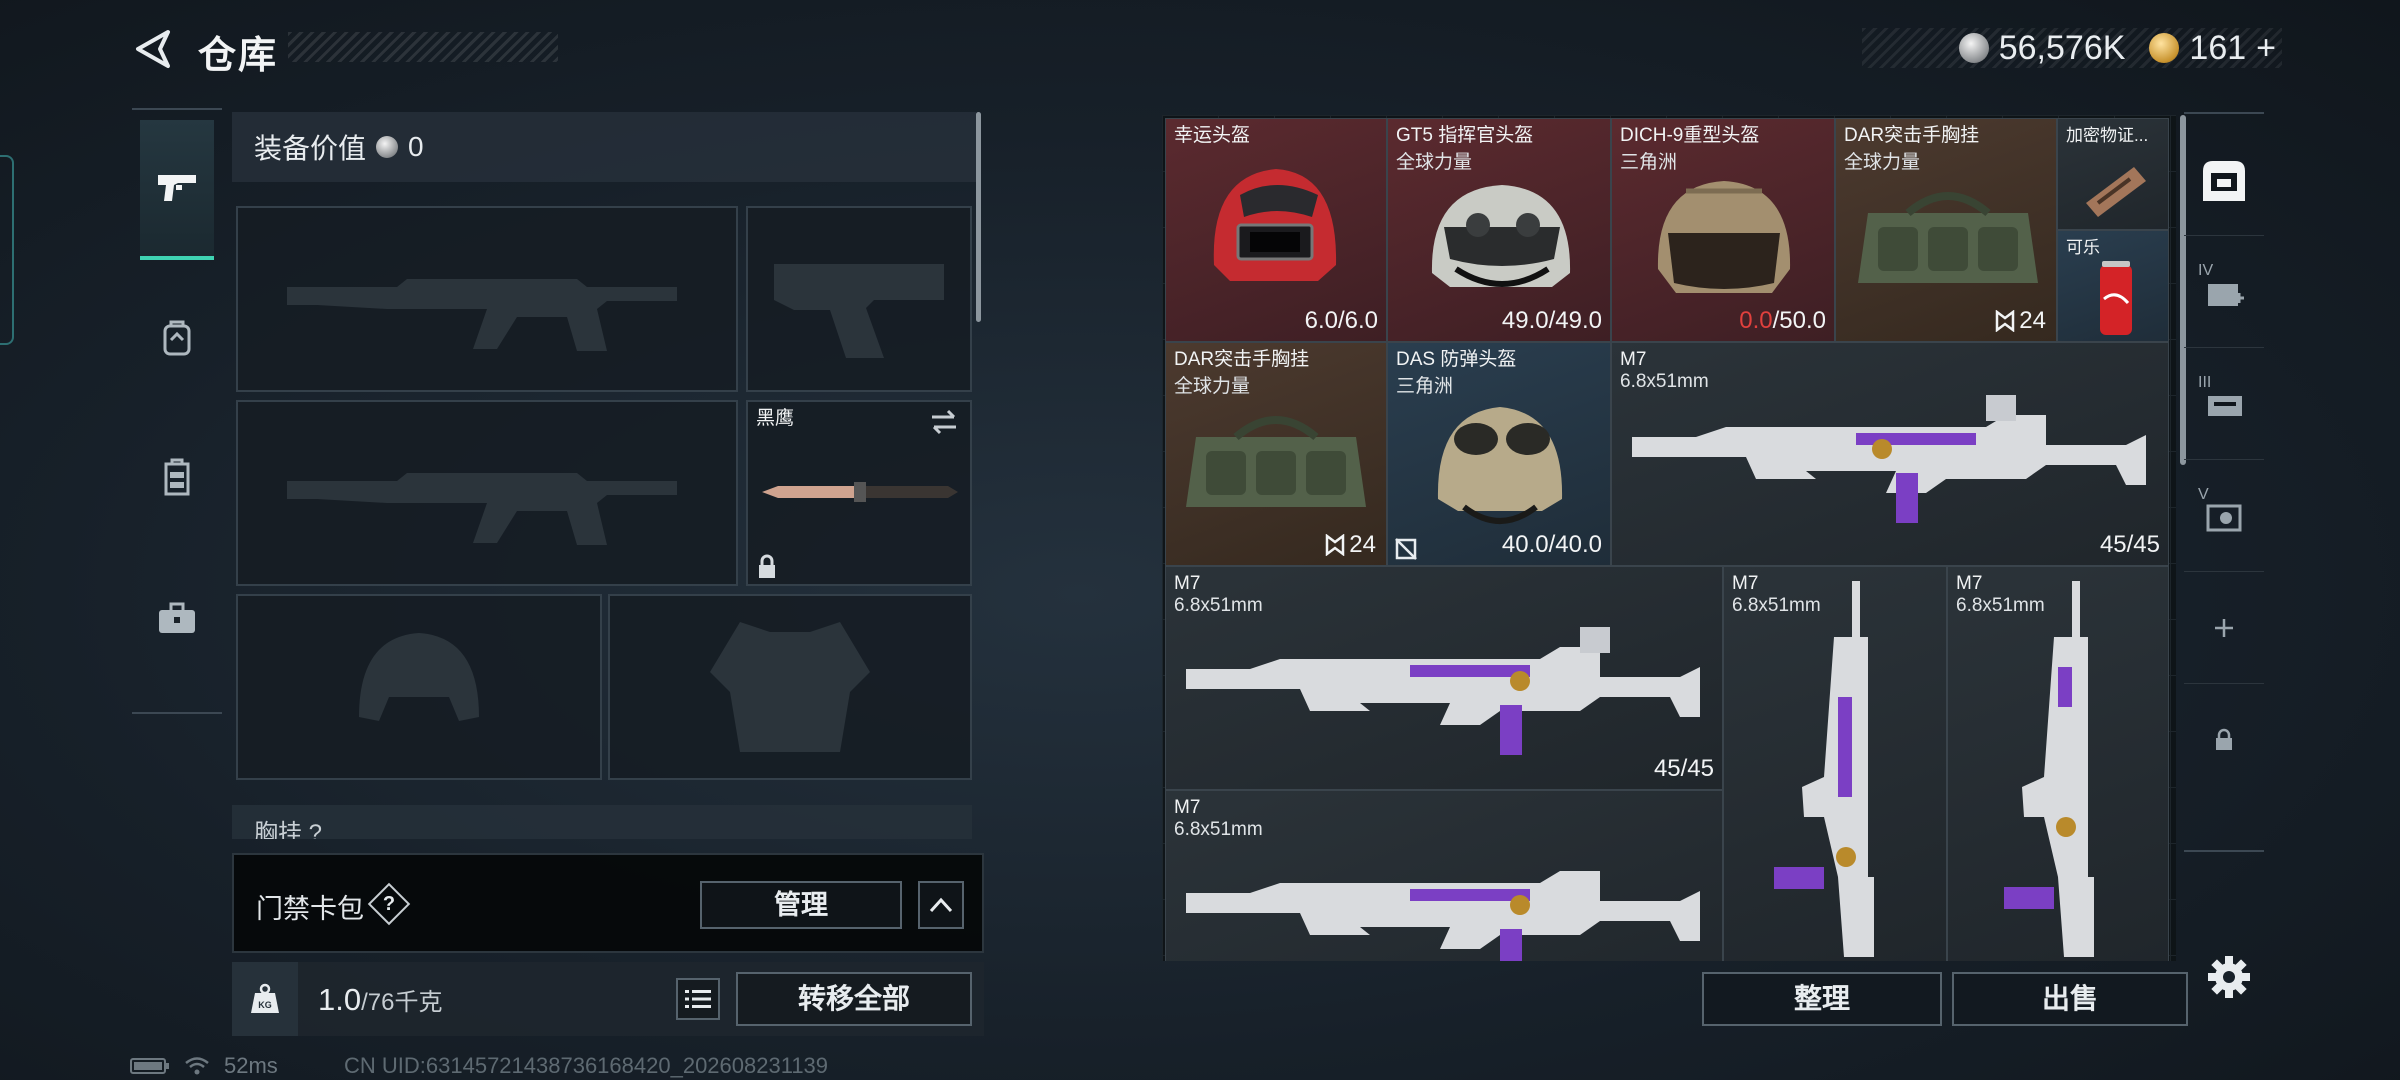  I want to click on durability-damaged: 0.0, so click(1756, 320).